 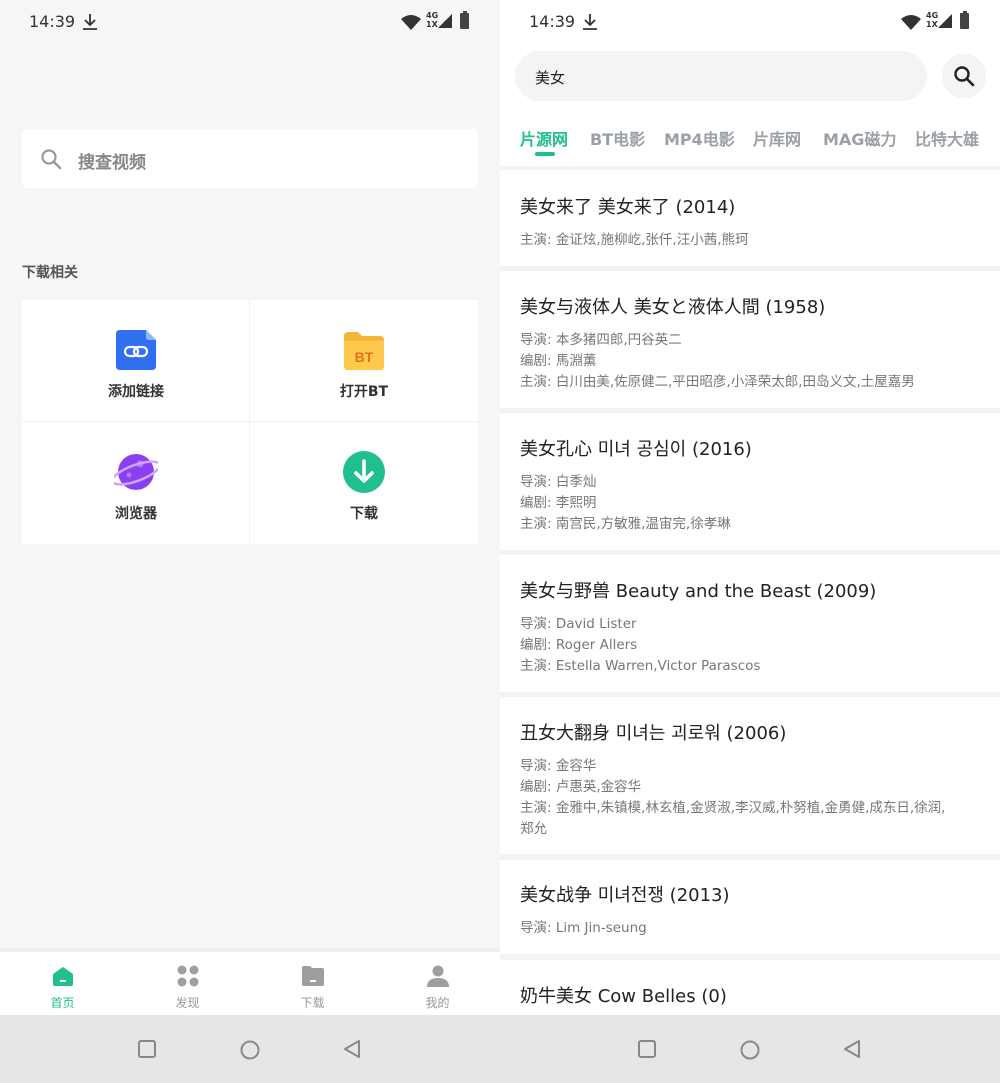 What do you see at coordinates (583, 928) in the screenshot?
I see `result-detail: 导演: Lim Jin-seung` at bounding box center [583, 928].